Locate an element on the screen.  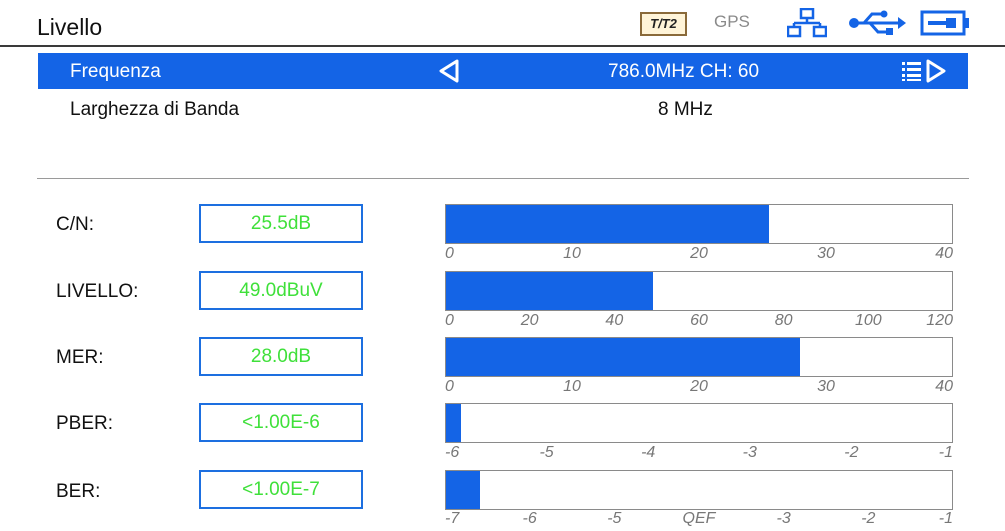
bandwidth-label: Larghezza di Banda is located at coordinates (155, 109).